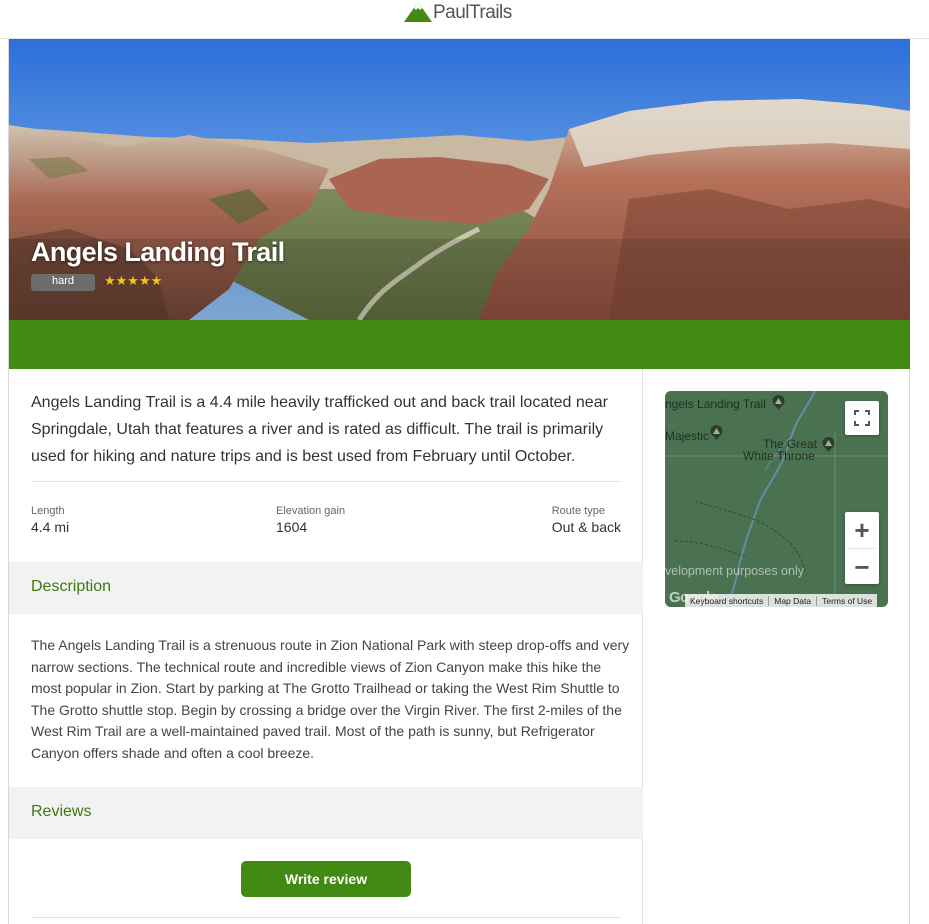 The height and width of the screenshot is (924, 929). I want to click on stat-length-value: 4.4 mi, so click(50, 527).